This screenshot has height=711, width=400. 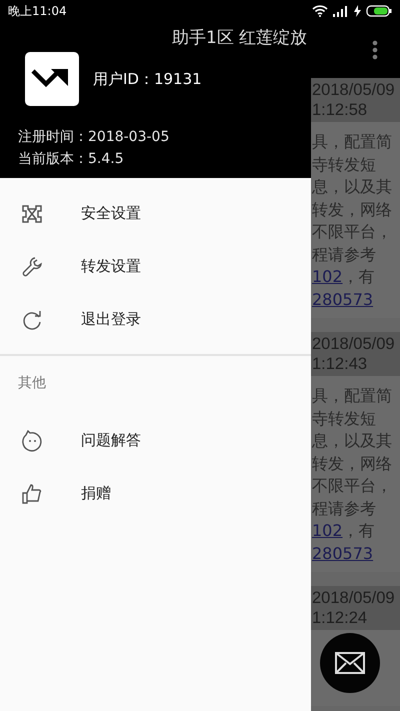 I want to click on signal-icon, so click(x=341, y=11).